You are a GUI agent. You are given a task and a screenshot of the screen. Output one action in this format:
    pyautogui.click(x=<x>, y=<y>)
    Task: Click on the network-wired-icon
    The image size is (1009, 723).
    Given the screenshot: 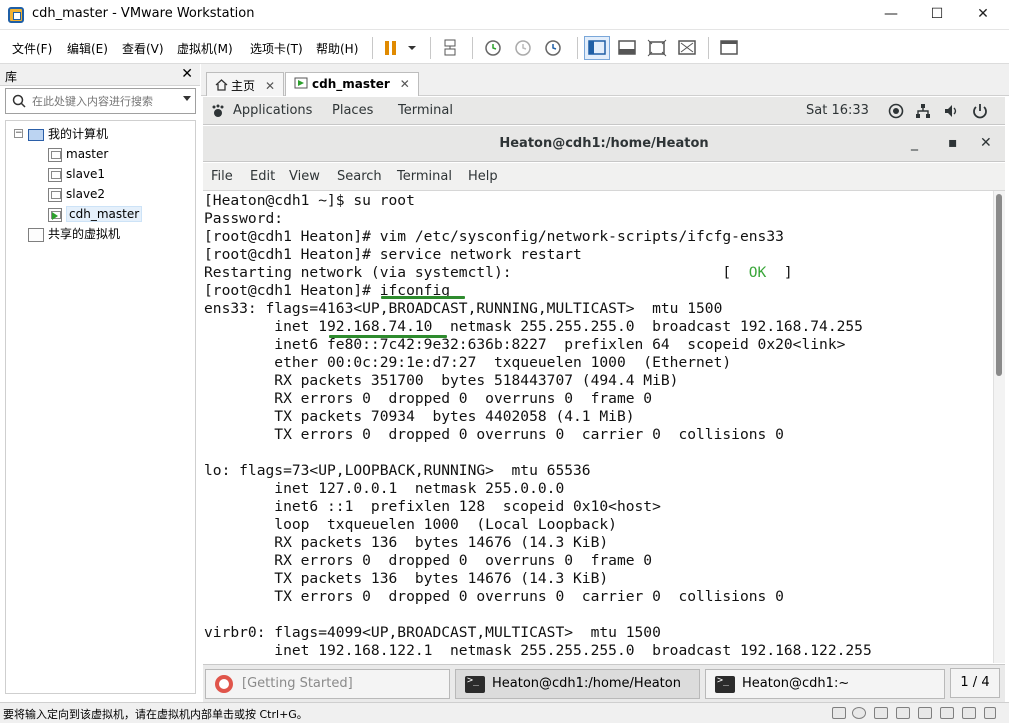 What is the action you would take?
    pyautogui.click(x=923, y=111)
    